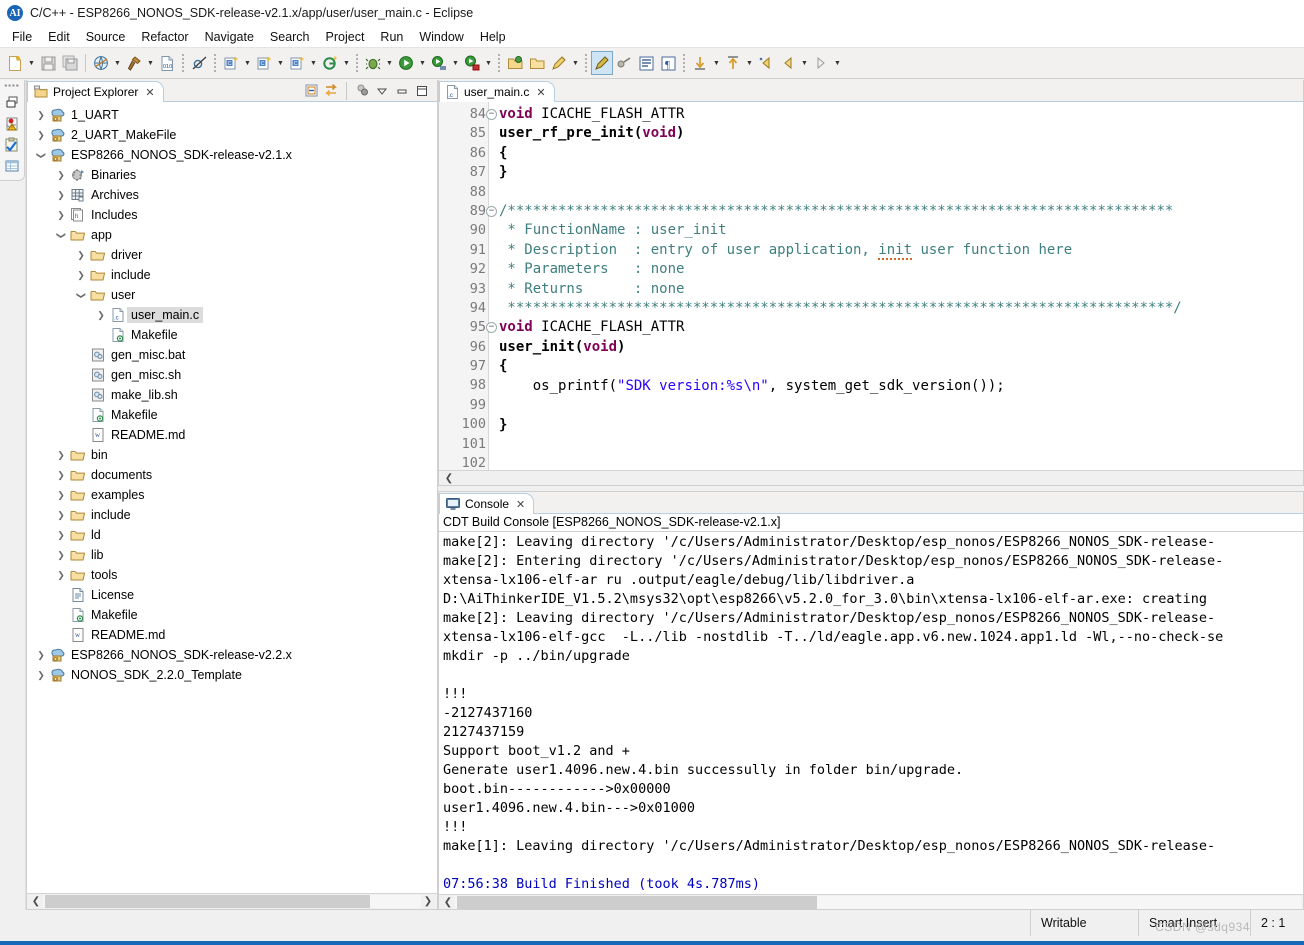 The image size is (1304, 945). I want to click on menu-navigate: Navigate, so click(229, 37).